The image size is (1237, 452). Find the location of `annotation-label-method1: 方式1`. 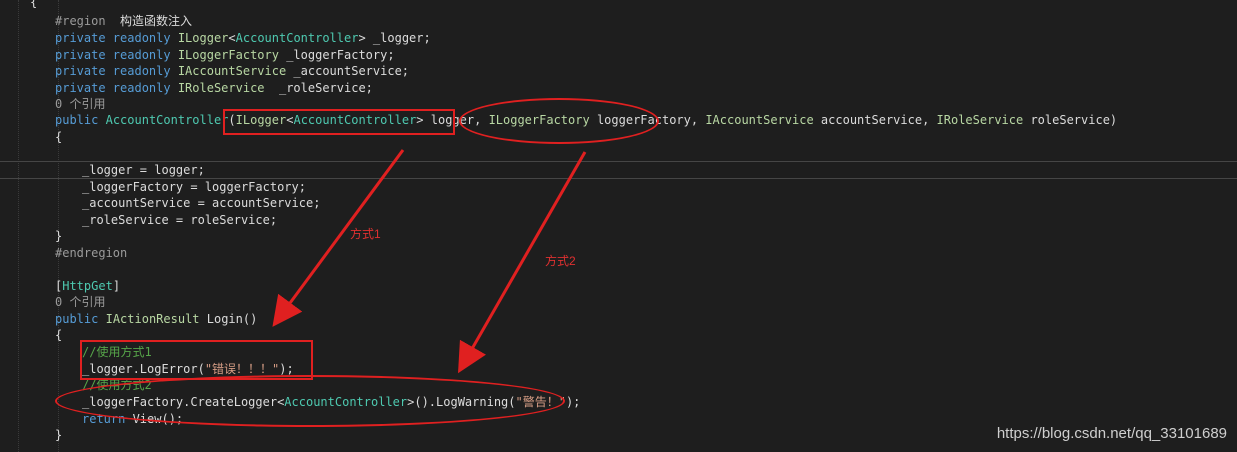

annotation-label-method1: 方式1 is located at coordinates (365, 234).